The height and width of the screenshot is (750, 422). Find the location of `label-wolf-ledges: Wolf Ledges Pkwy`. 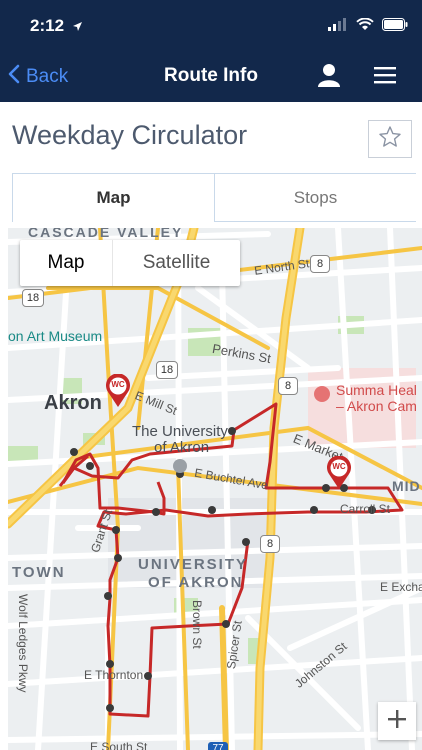

label-wolf-ledges: Wolf Ledges Pkwy is located at coordinates (23, 643).